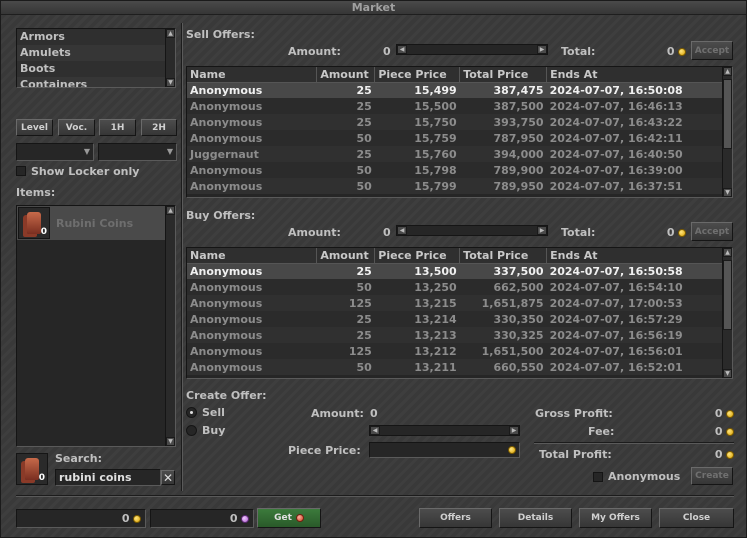 This screenshot has width=747, height=538. What do you see at coordinates (455, 518) in the screenshot?
I see `offers-button: Offers` at bounding box center [455, 518].